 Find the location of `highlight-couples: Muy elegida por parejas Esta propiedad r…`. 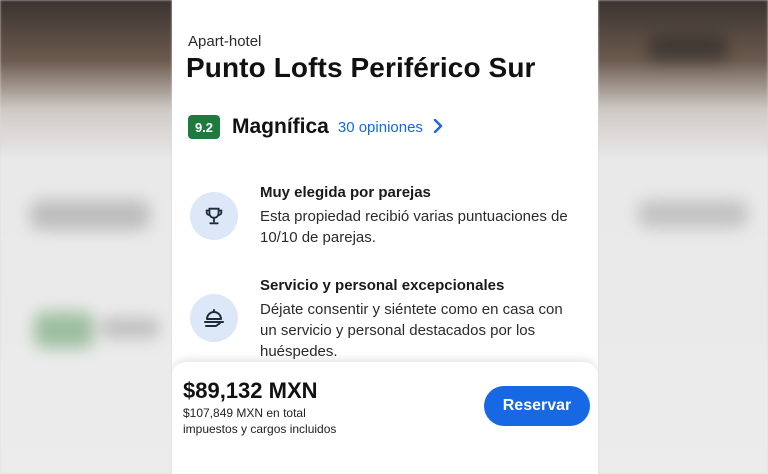

highlight-couples: Muy elegida por parejas Esta propiedad r… is located at coordinates (390, 219).